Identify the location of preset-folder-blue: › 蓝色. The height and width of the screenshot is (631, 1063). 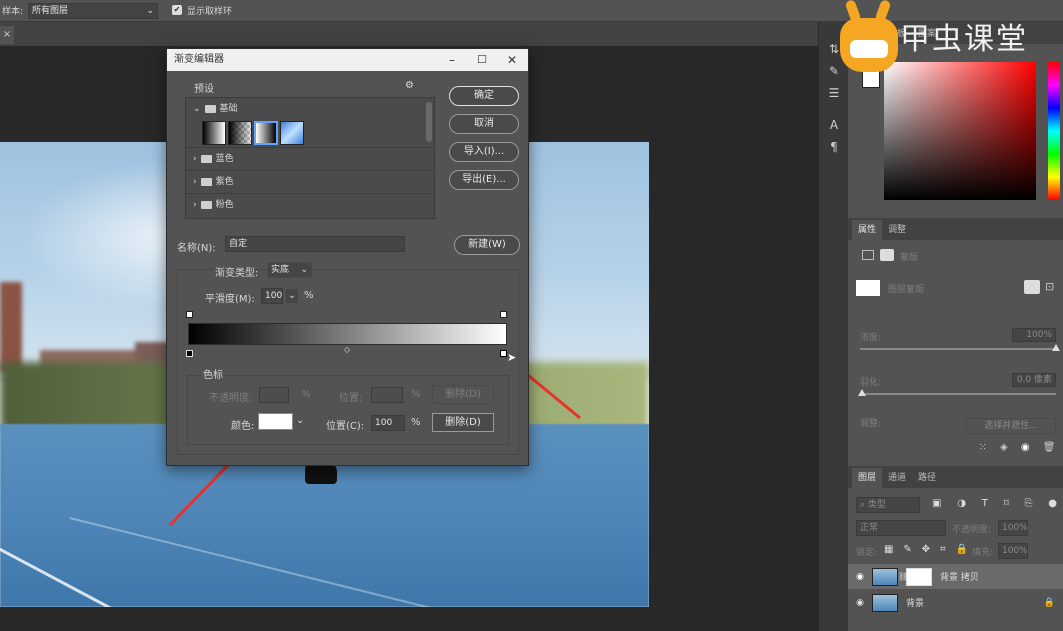
(310, 158).